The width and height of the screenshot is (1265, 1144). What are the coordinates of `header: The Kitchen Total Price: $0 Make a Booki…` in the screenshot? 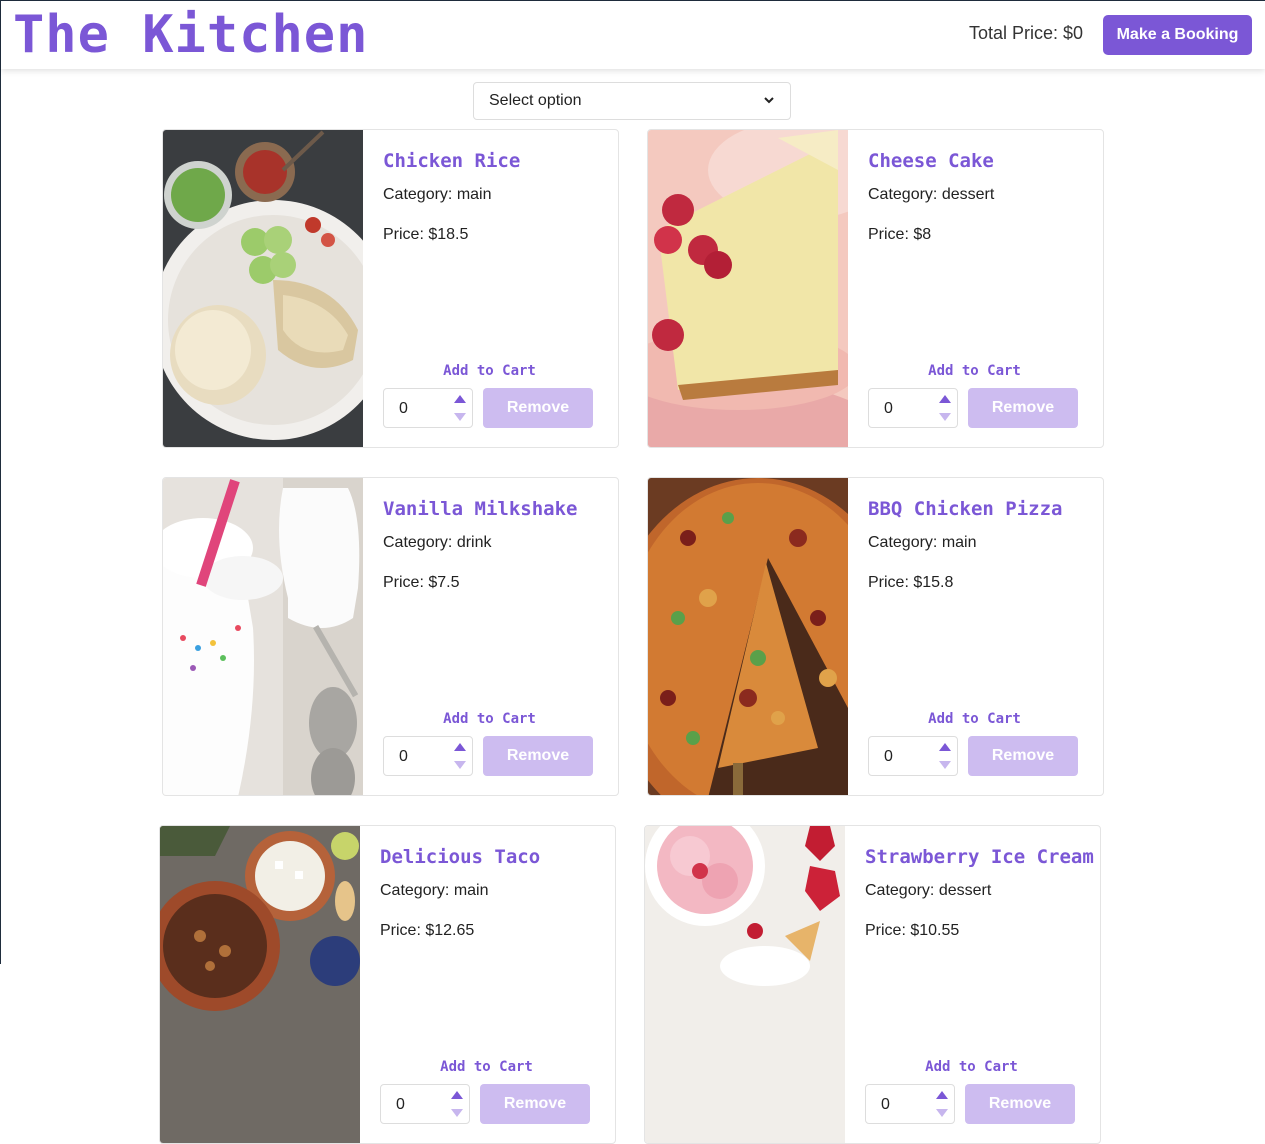 It's located at (633, 35).